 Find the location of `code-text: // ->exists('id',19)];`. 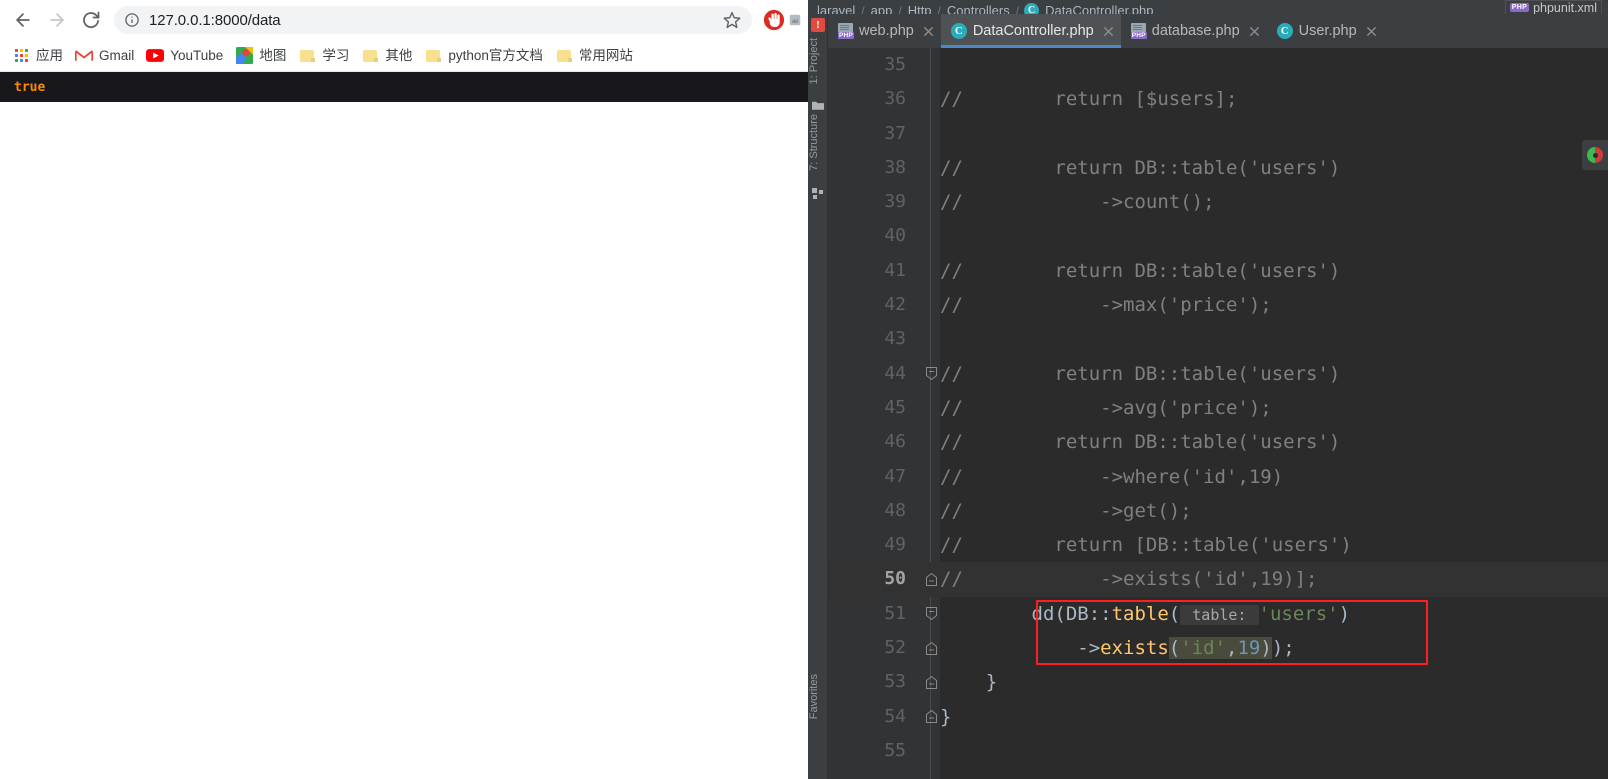

code-text: // ->exists('id',19)]; is located at coordinates (1129, 579).